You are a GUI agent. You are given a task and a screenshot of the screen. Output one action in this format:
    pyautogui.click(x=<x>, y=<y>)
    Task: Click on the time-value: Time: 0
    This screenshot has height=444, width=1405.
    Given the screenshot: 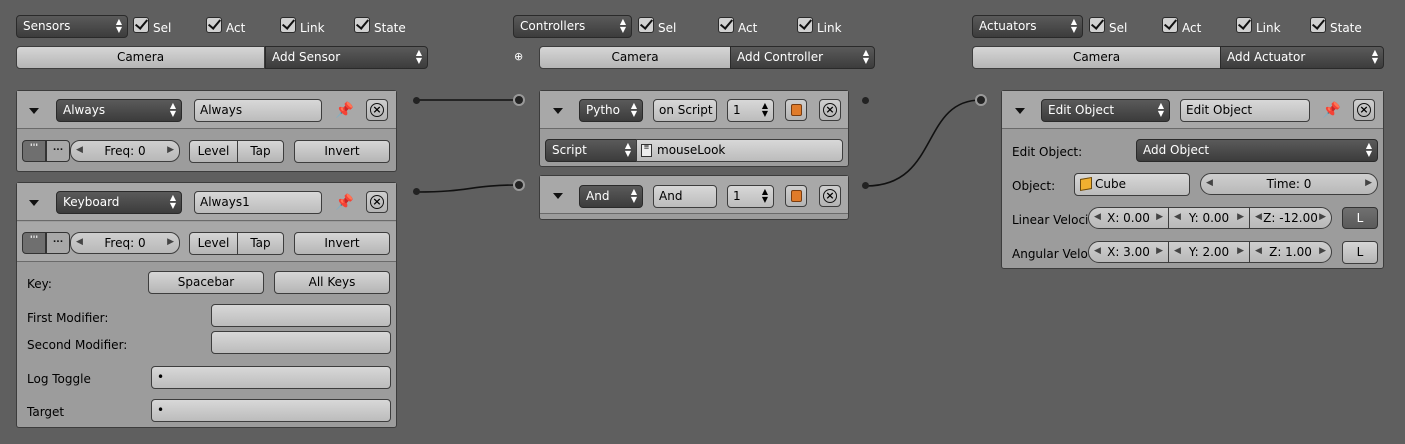 What is the action you would take?
    pyautogui.click(x=1289, y=184)
    